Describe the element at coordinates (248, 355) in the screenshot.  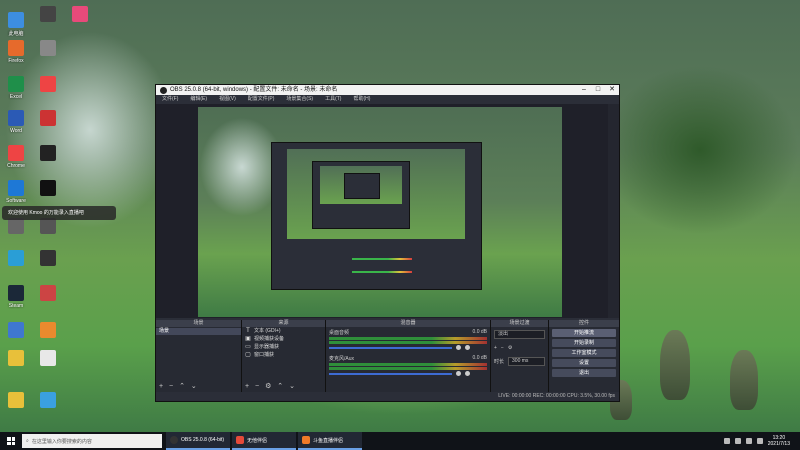
I see `window-source-icon: ▢` at that location.